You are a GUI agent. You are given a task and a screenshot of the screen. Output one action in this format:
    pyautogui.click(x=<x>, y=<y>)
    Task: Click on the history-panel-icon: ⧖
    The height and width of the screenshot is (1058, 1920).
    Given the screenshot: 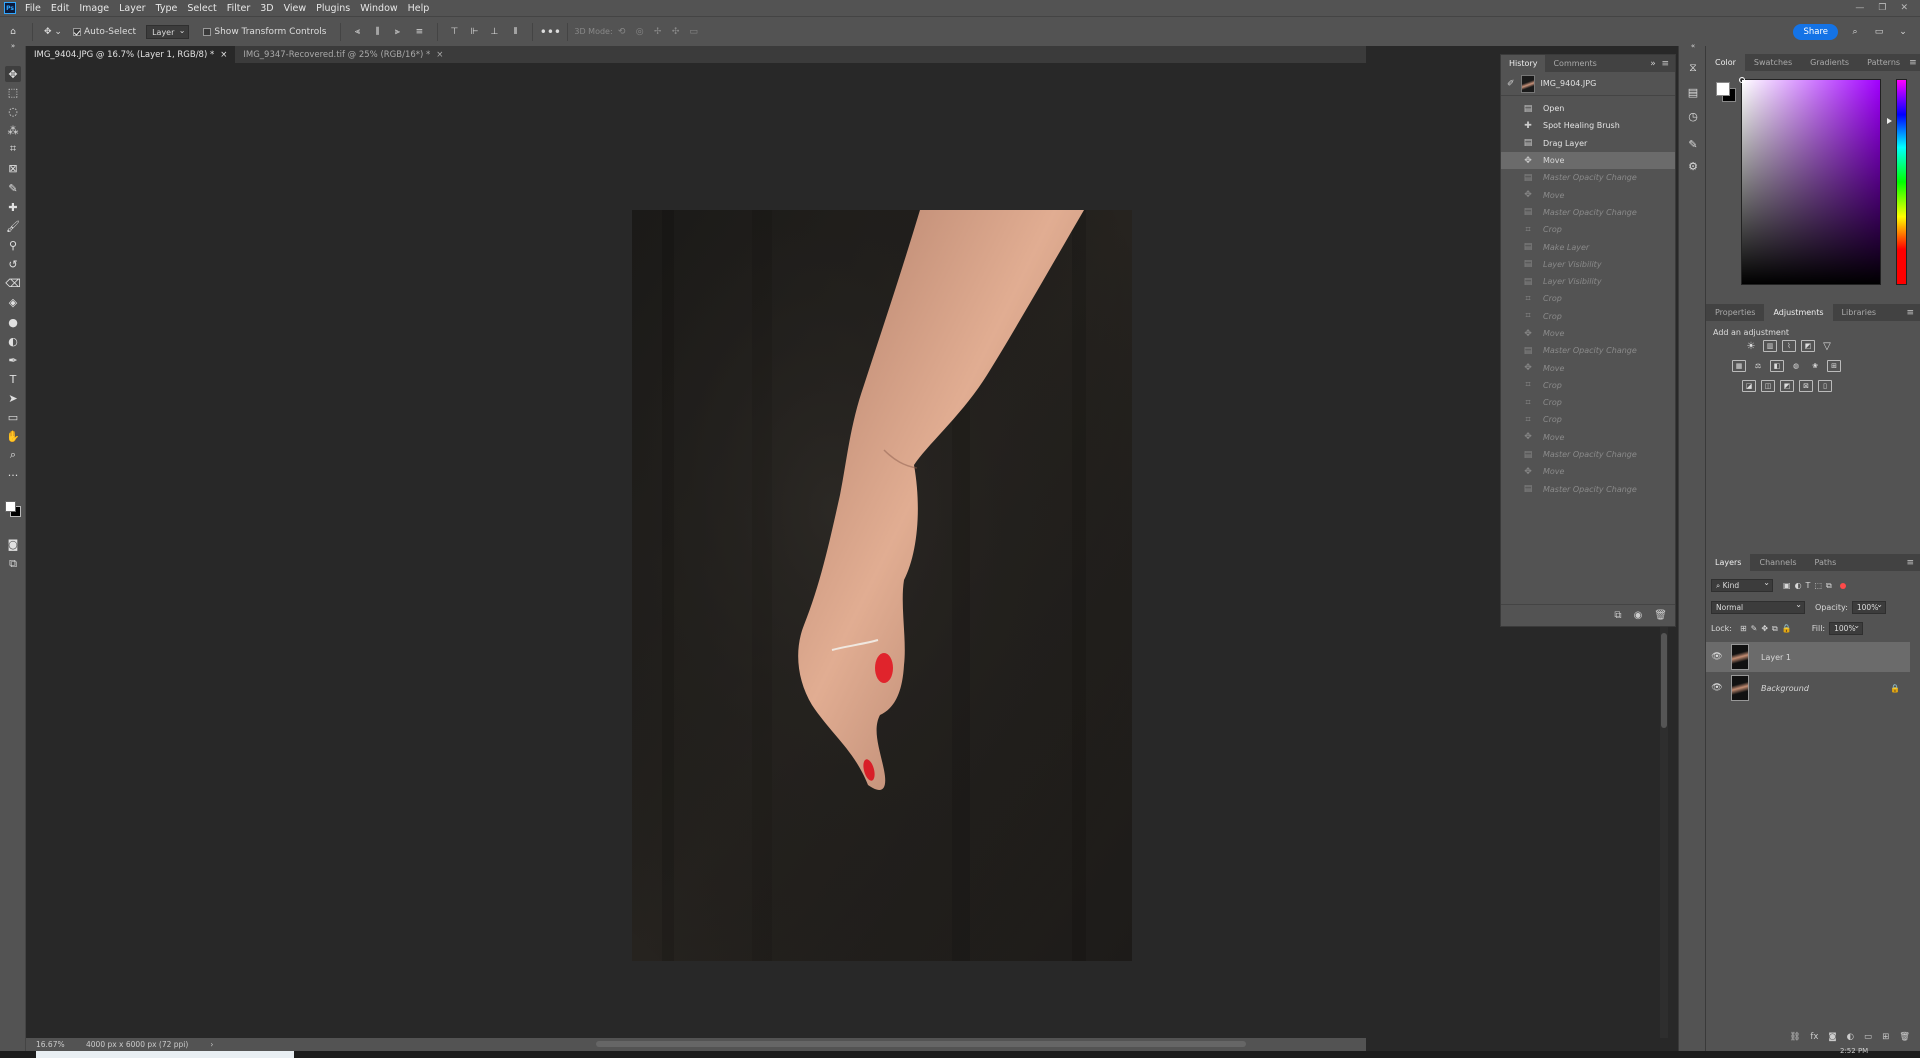 What is the action you would take?
    pyautogui.click(x=1693, y=68)
    